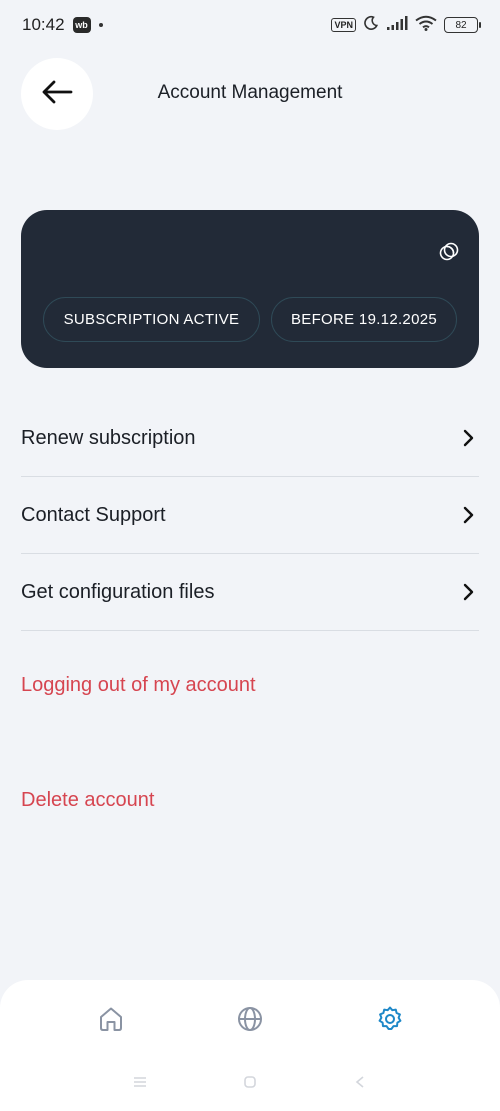 The height and width of the screenshot is (1111, 500). I want to click on copy-icon, so click(449, 254).